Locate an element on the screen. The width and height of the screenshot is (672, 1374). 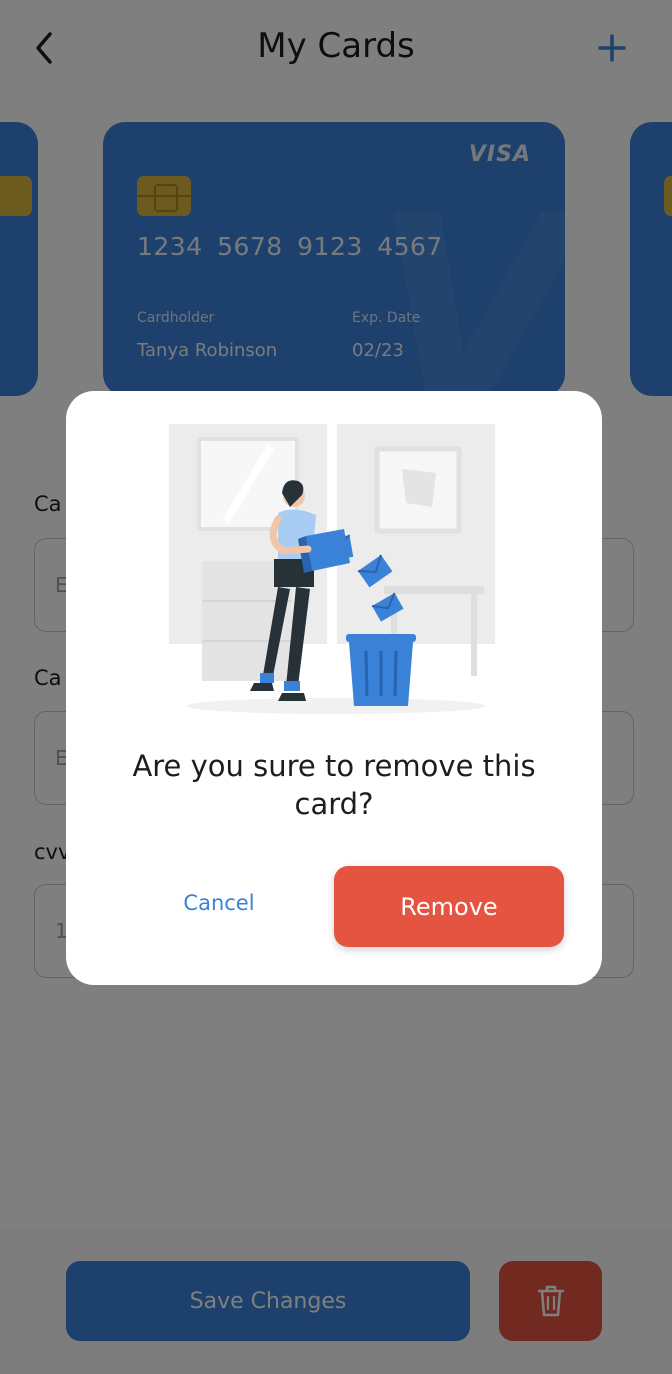
cancel-button: Cancel is located at coordinates (219, 907).